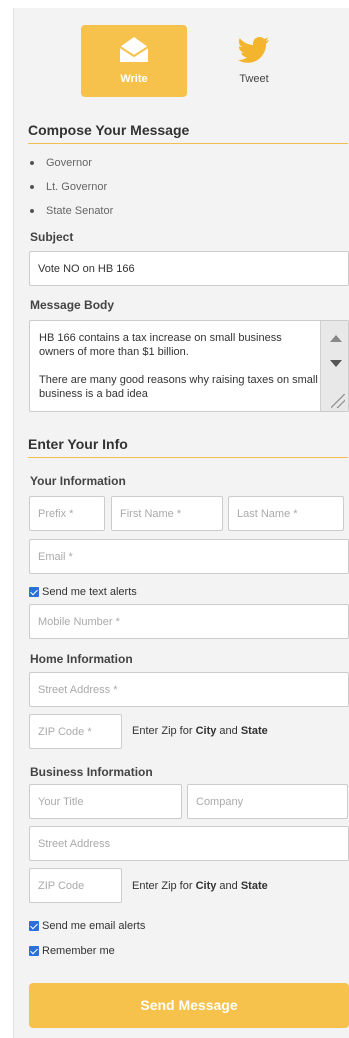  What do you see at coordinates (134, 49) in the screenshot?
I see `envelope-icon` at bounding box center [134, 49].